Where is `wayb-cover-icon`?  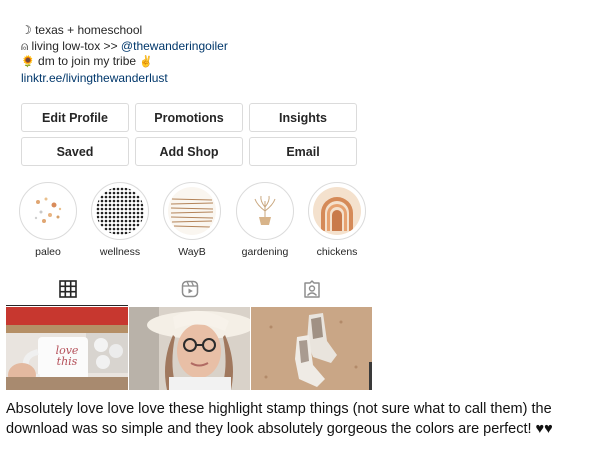 wayb-cover-icon is located at coordinates (192, 211).